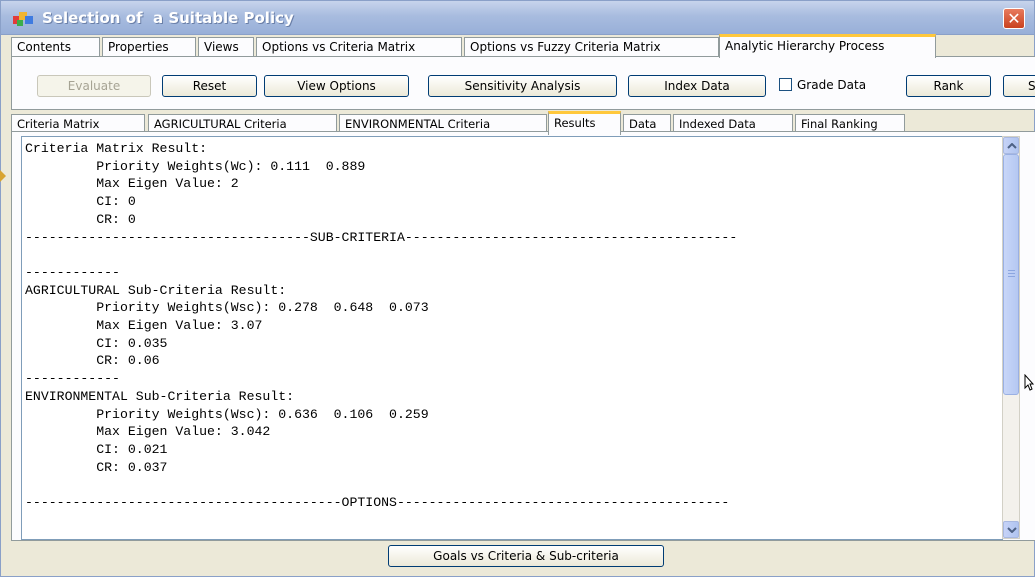  I want to click on tab-properties: Properties, so click(149, 47).